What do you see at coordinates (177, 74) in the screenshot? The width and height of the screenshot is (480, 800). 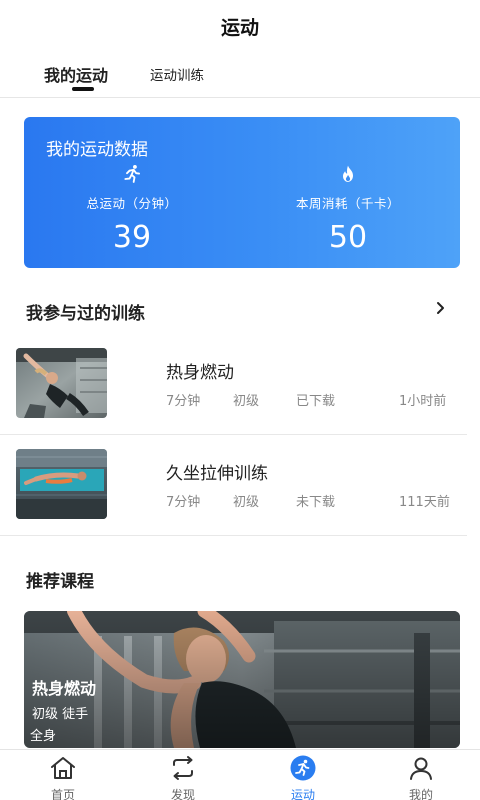 I see `tab-sport-training: 运动训练` at bounding box center [177, 74].